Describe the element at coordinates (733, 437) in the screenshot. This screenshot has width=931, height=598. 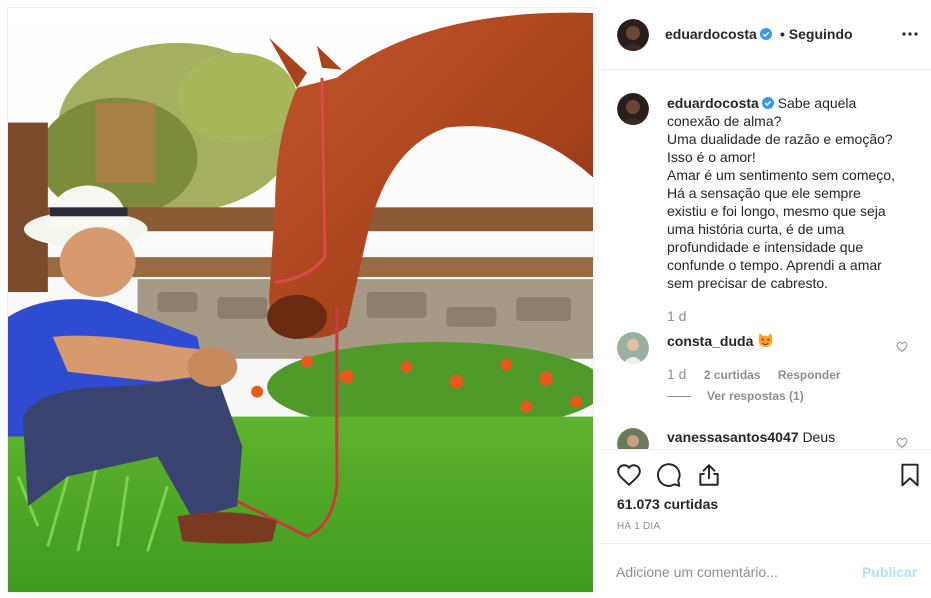
I see `commenter-username: vanessasantos4047` at that location.